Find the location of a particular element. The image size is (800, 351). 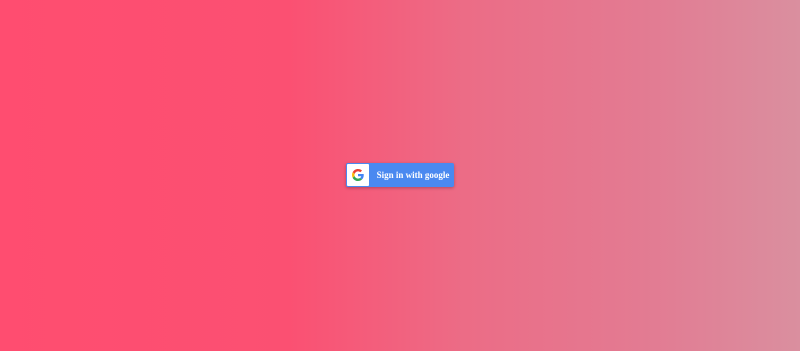

google-g-icon is located at coordinates (358, 175).